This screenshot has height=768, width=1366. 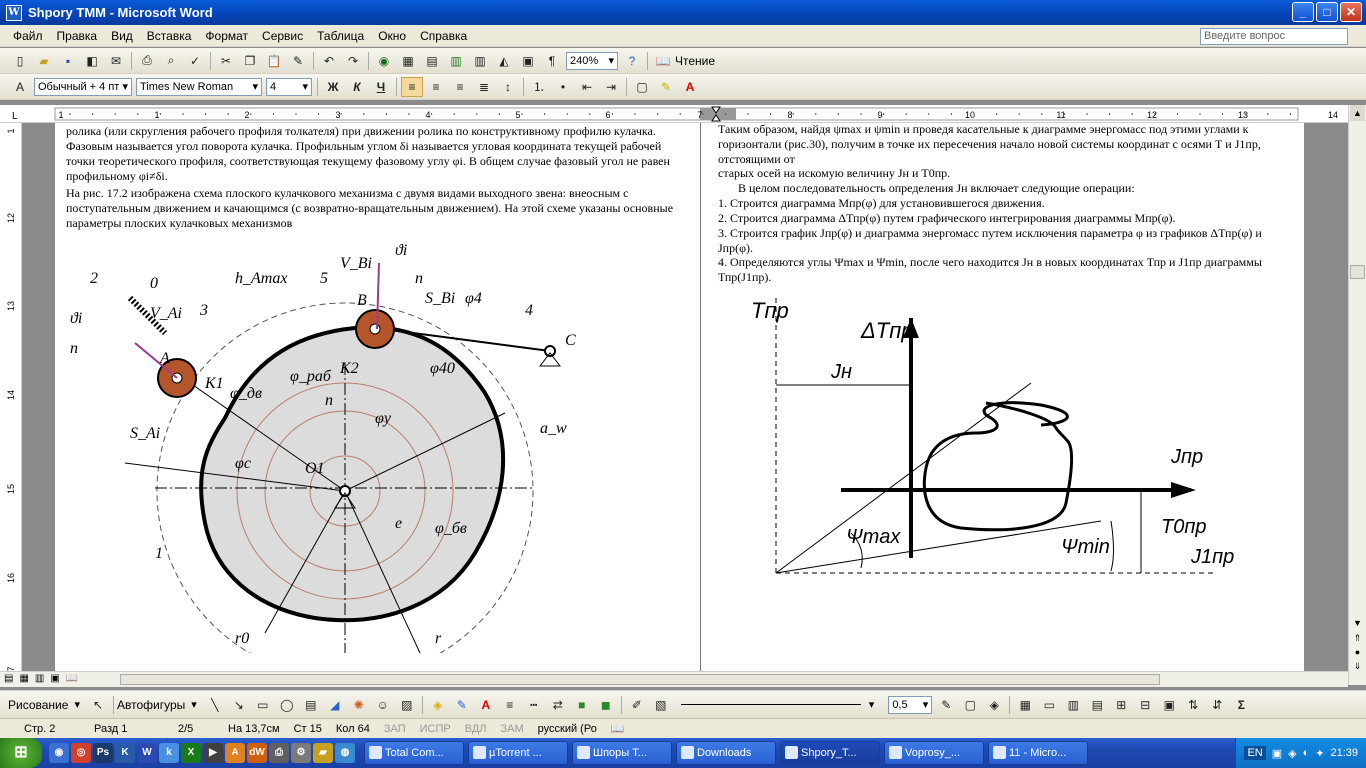 I want to click on help-search-input: Введите вопрос, so click(x=1274, y=36).